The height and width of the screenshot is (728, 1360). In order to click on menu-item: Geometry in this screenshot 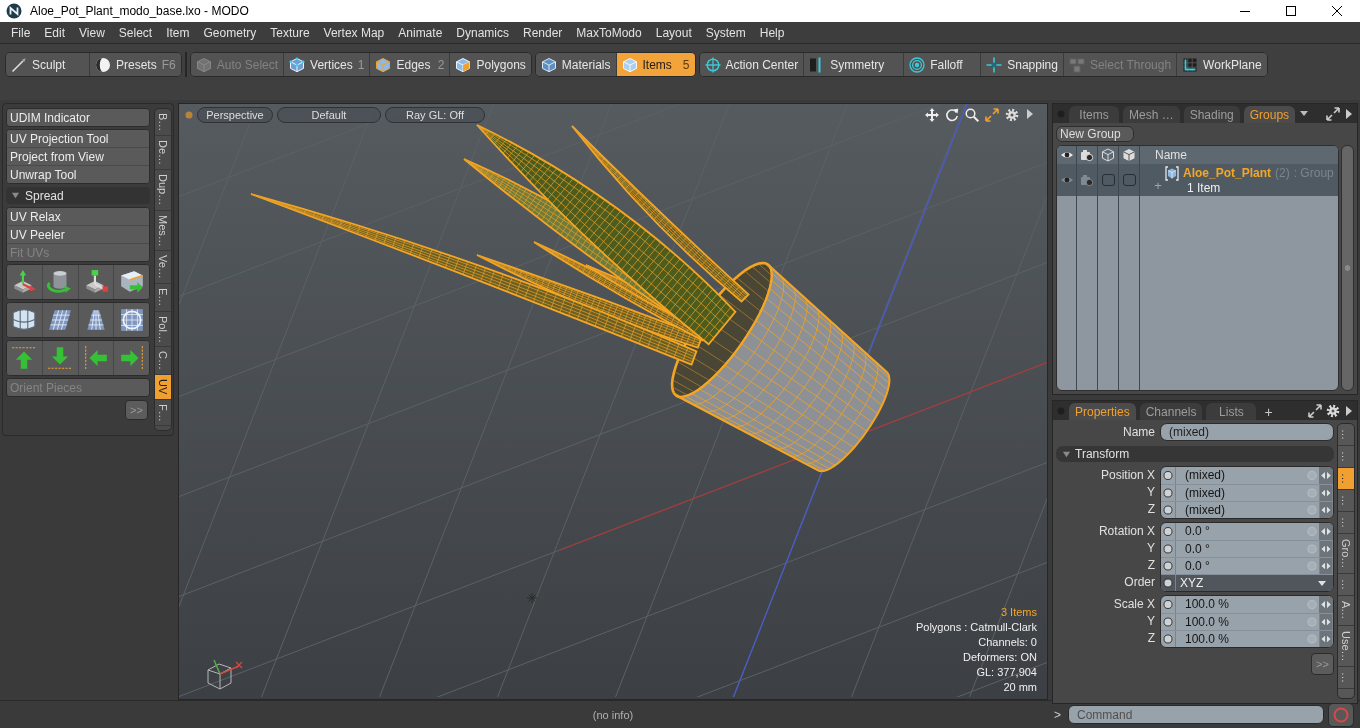, I will do `click(230, 32)`.